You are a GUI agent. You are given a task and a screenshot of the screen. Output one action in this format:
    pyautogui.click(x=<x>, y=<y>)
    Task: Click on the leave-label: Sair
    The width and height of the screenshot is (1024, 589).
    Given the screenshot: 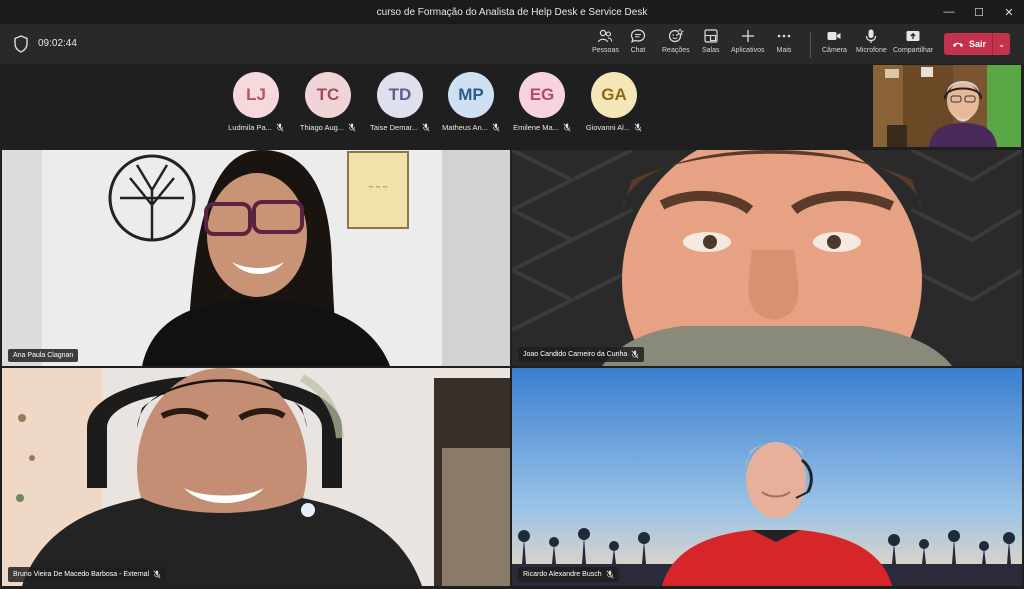 What is the action you would take?
    pyautogui.click(x=978, y=44)
    